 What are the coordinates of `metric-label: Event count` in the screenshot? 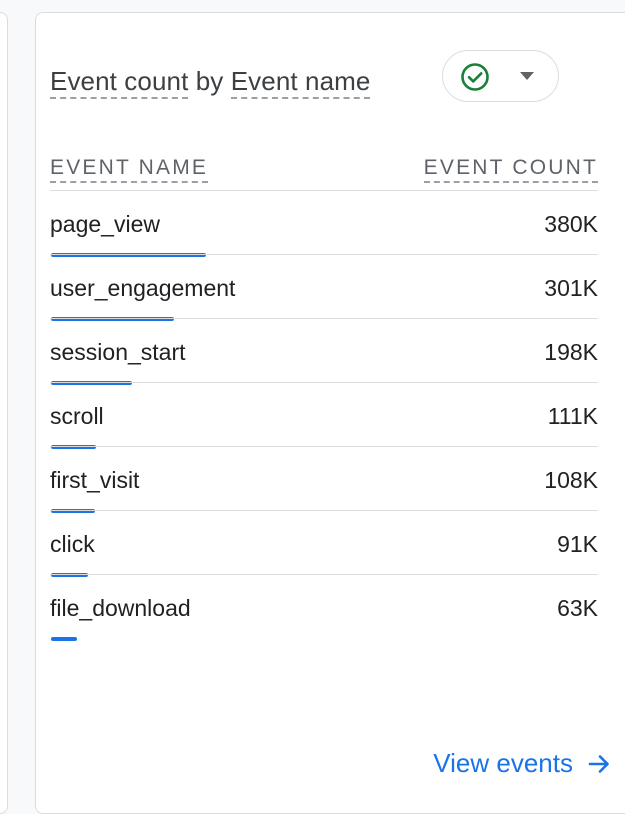 It's located at (119, 82).